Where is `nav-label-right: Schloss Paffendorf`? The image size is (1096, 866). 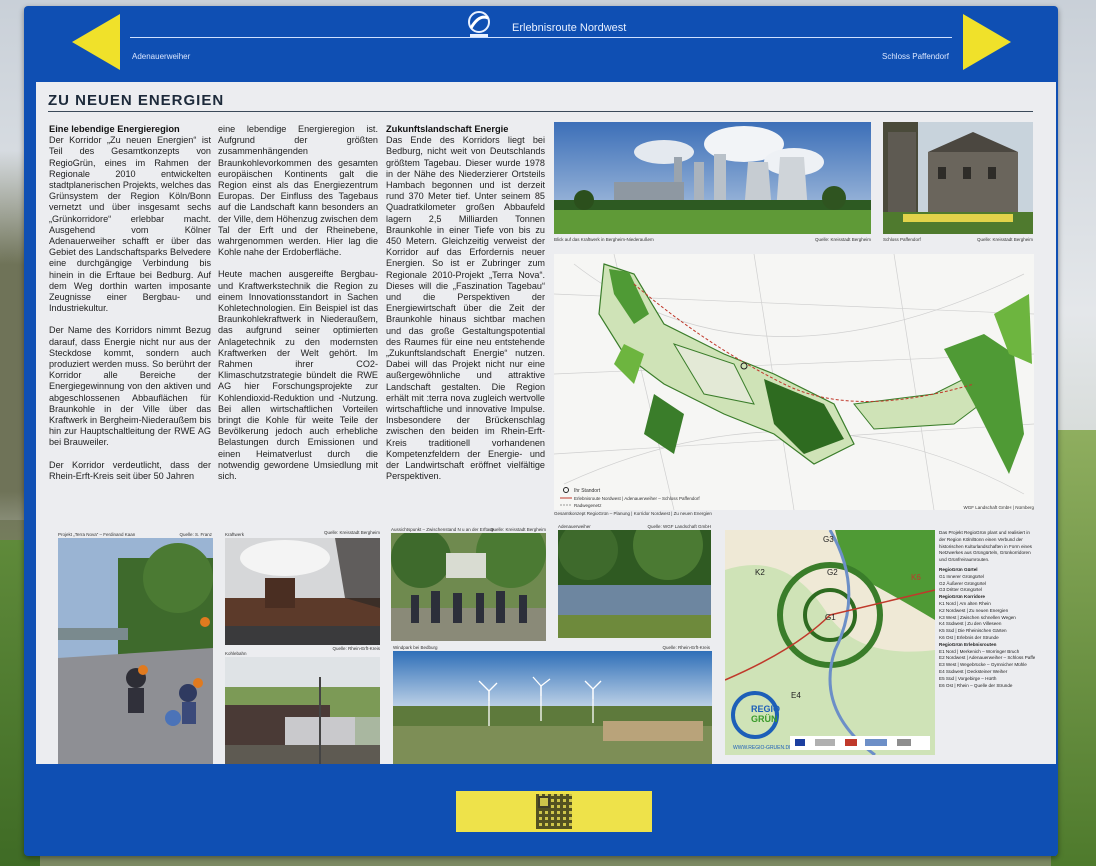 nav-label-right: Schloss Paffendorf is located at coordinates (916, 56).